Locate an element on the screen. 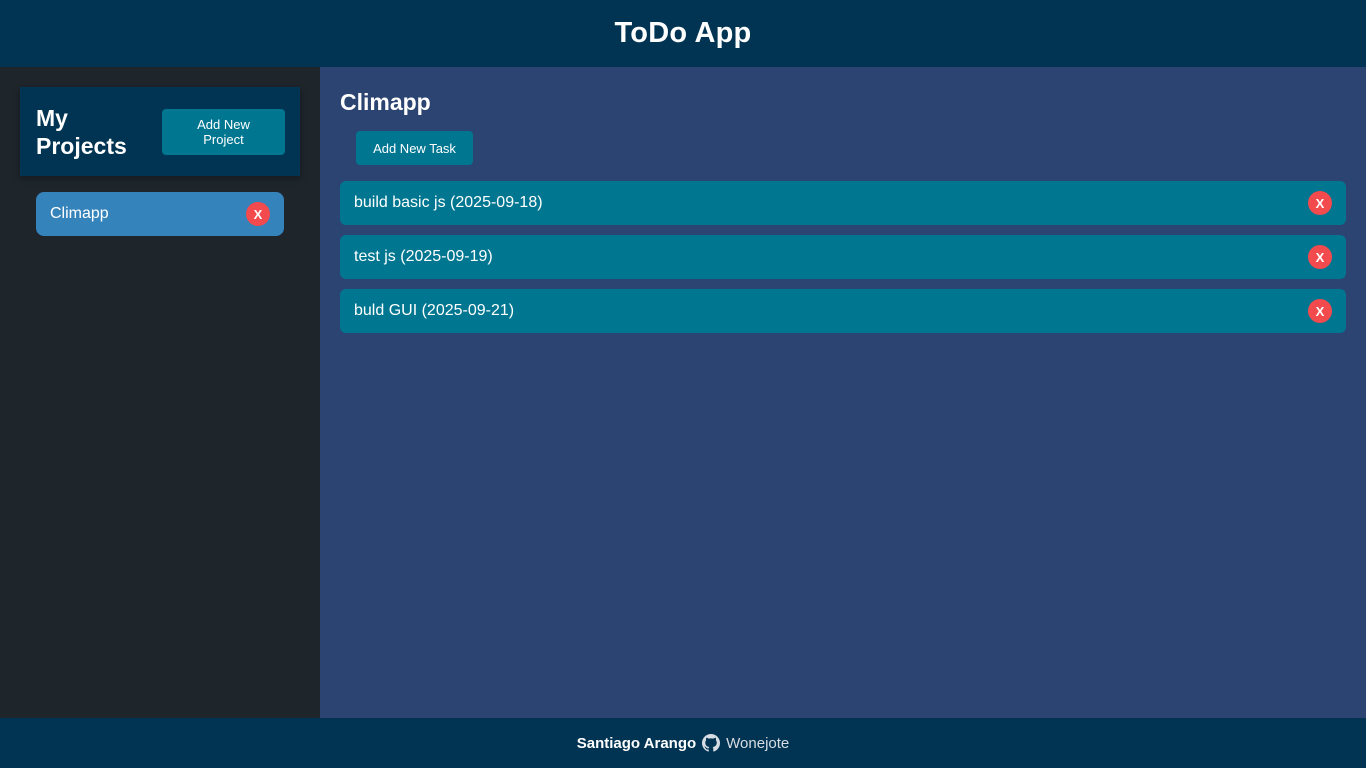 The width and height of the screenshot is (1366, 768). app-footer: Santiago Arango Wonejote is located at coordinates (683, 743).